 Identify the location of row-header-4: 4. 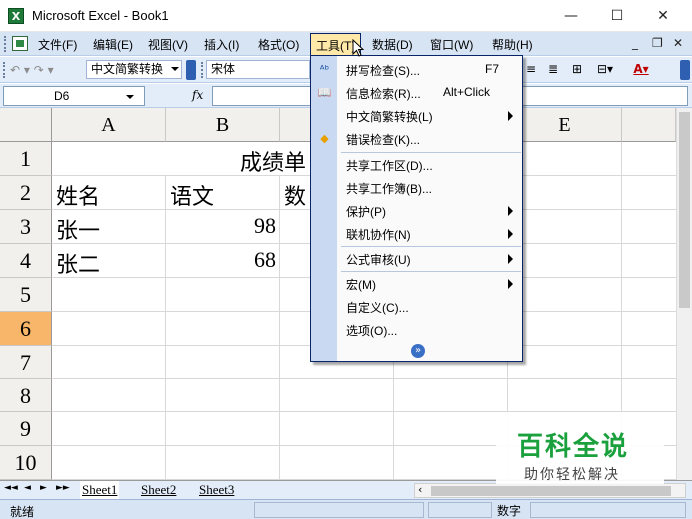
(26, 261).